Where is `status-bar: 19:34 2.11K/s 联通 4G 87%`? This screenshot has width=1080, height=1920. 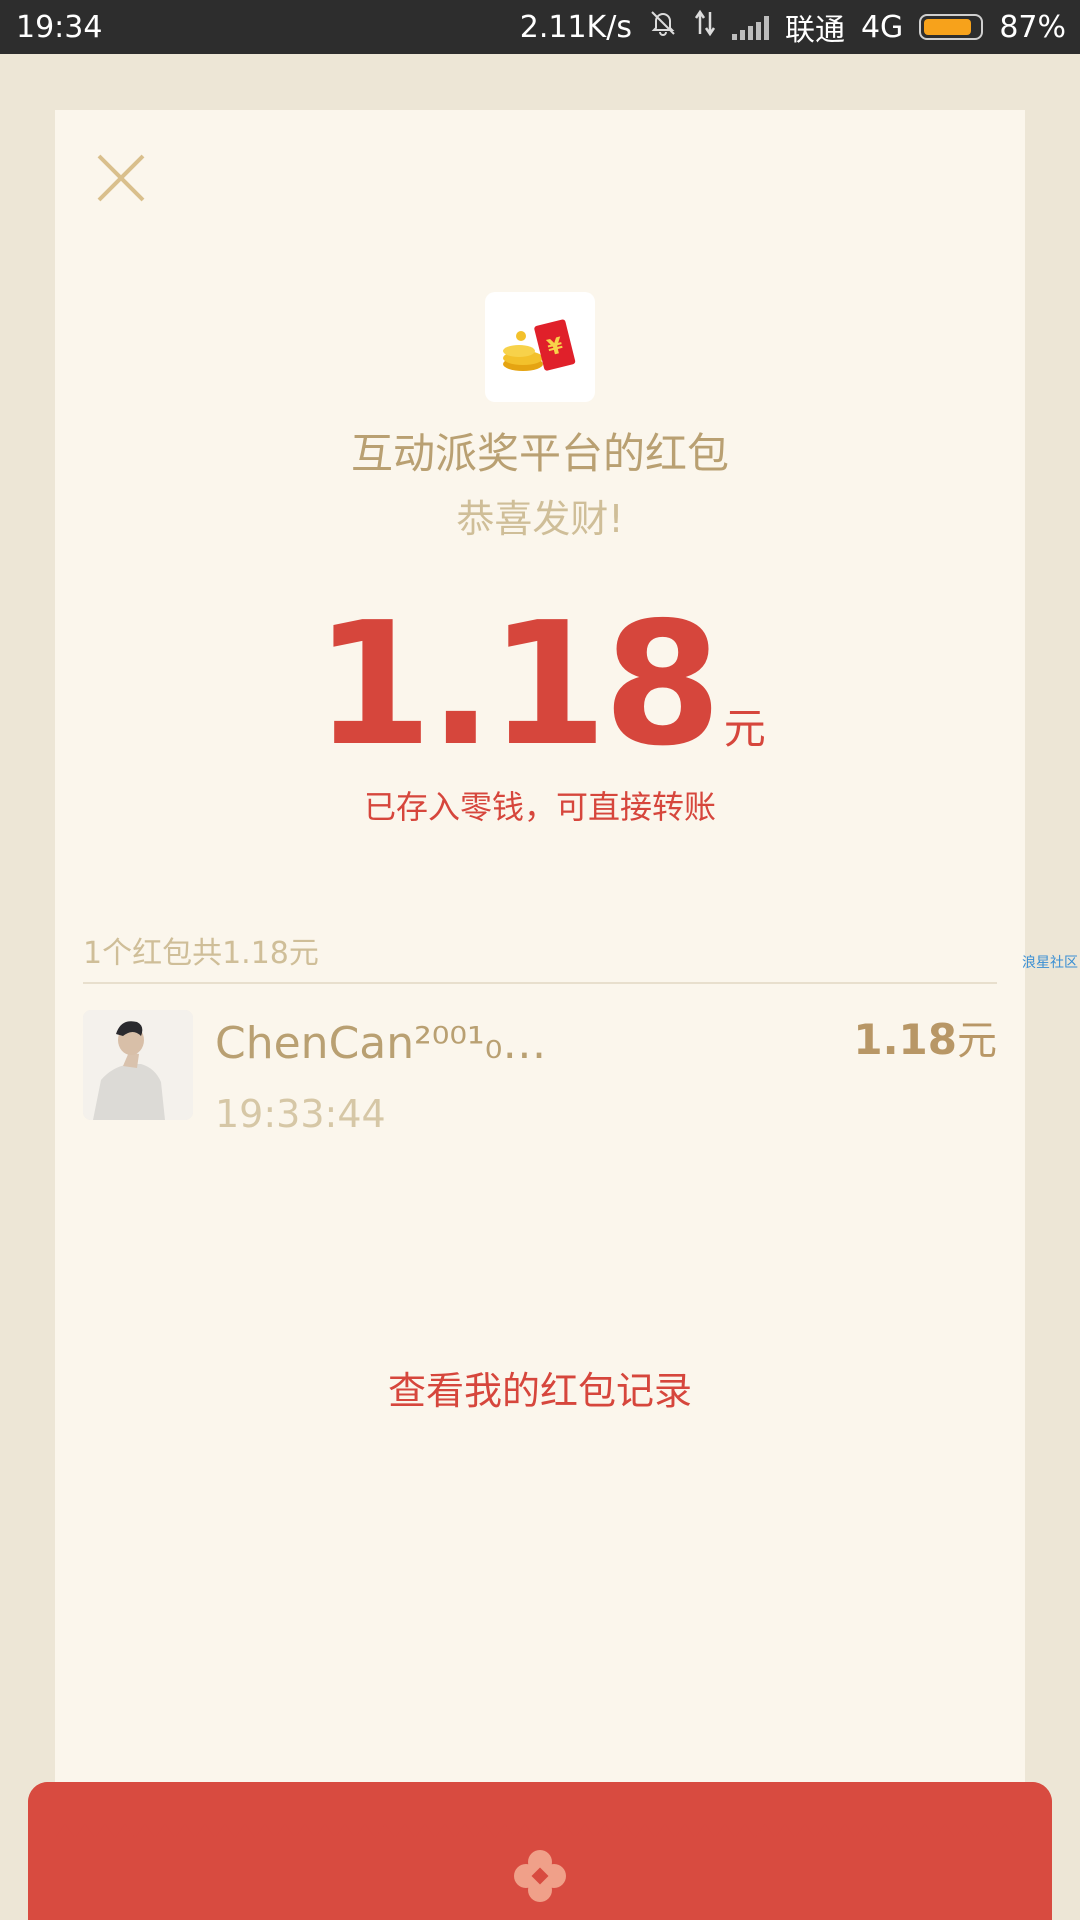
status-bar: 19:34 2.11K/s 联通 4G 87% is located at coordinates (540, 27).